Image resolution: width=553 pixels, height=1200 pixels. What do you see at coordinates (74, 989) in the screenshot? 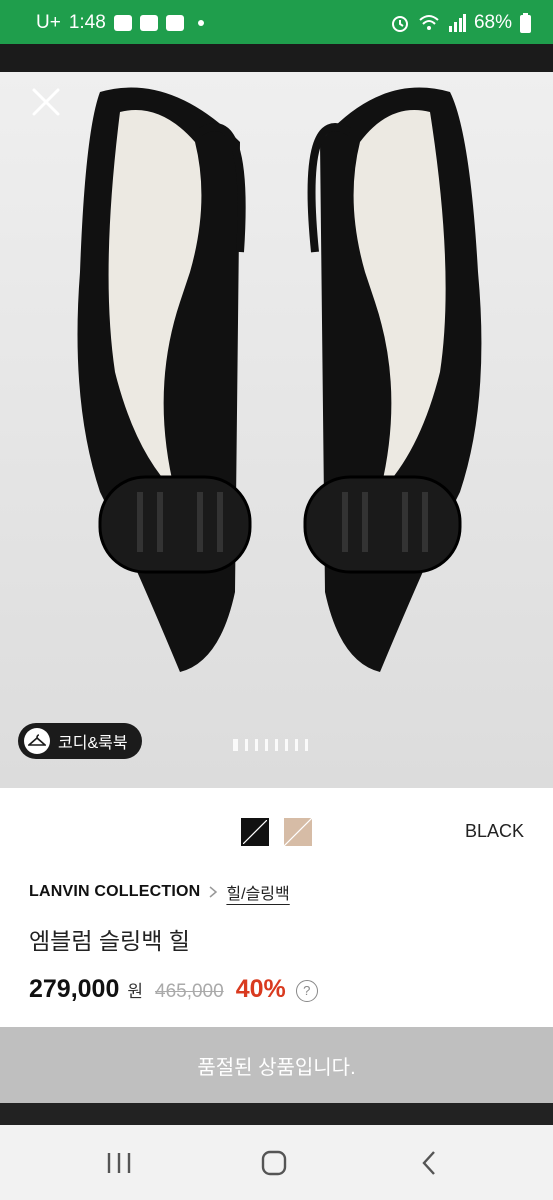
I see `sale-price: 279,000` at bounding box center [74, 989].